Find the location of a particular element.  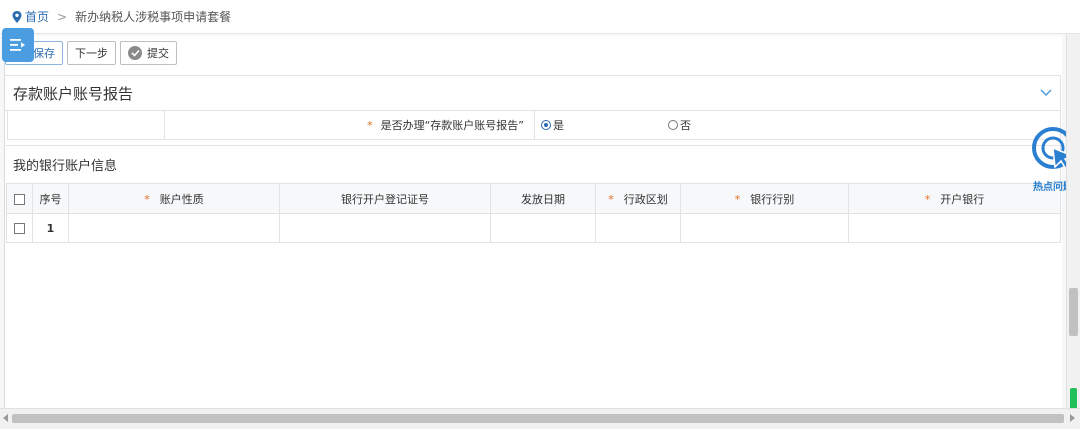

horizontal-scrollbar is located at coordinates (540, 418).